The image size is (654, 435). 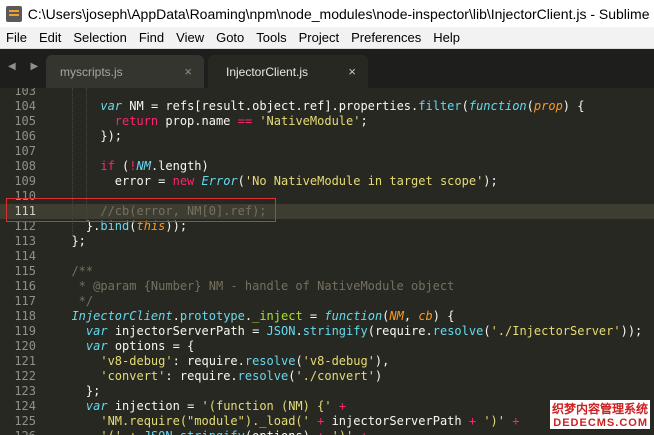 What do you see at coordinates (446, 37) in the screenshot?
I see `menu-help: Help` at bounding box center [446, 37].